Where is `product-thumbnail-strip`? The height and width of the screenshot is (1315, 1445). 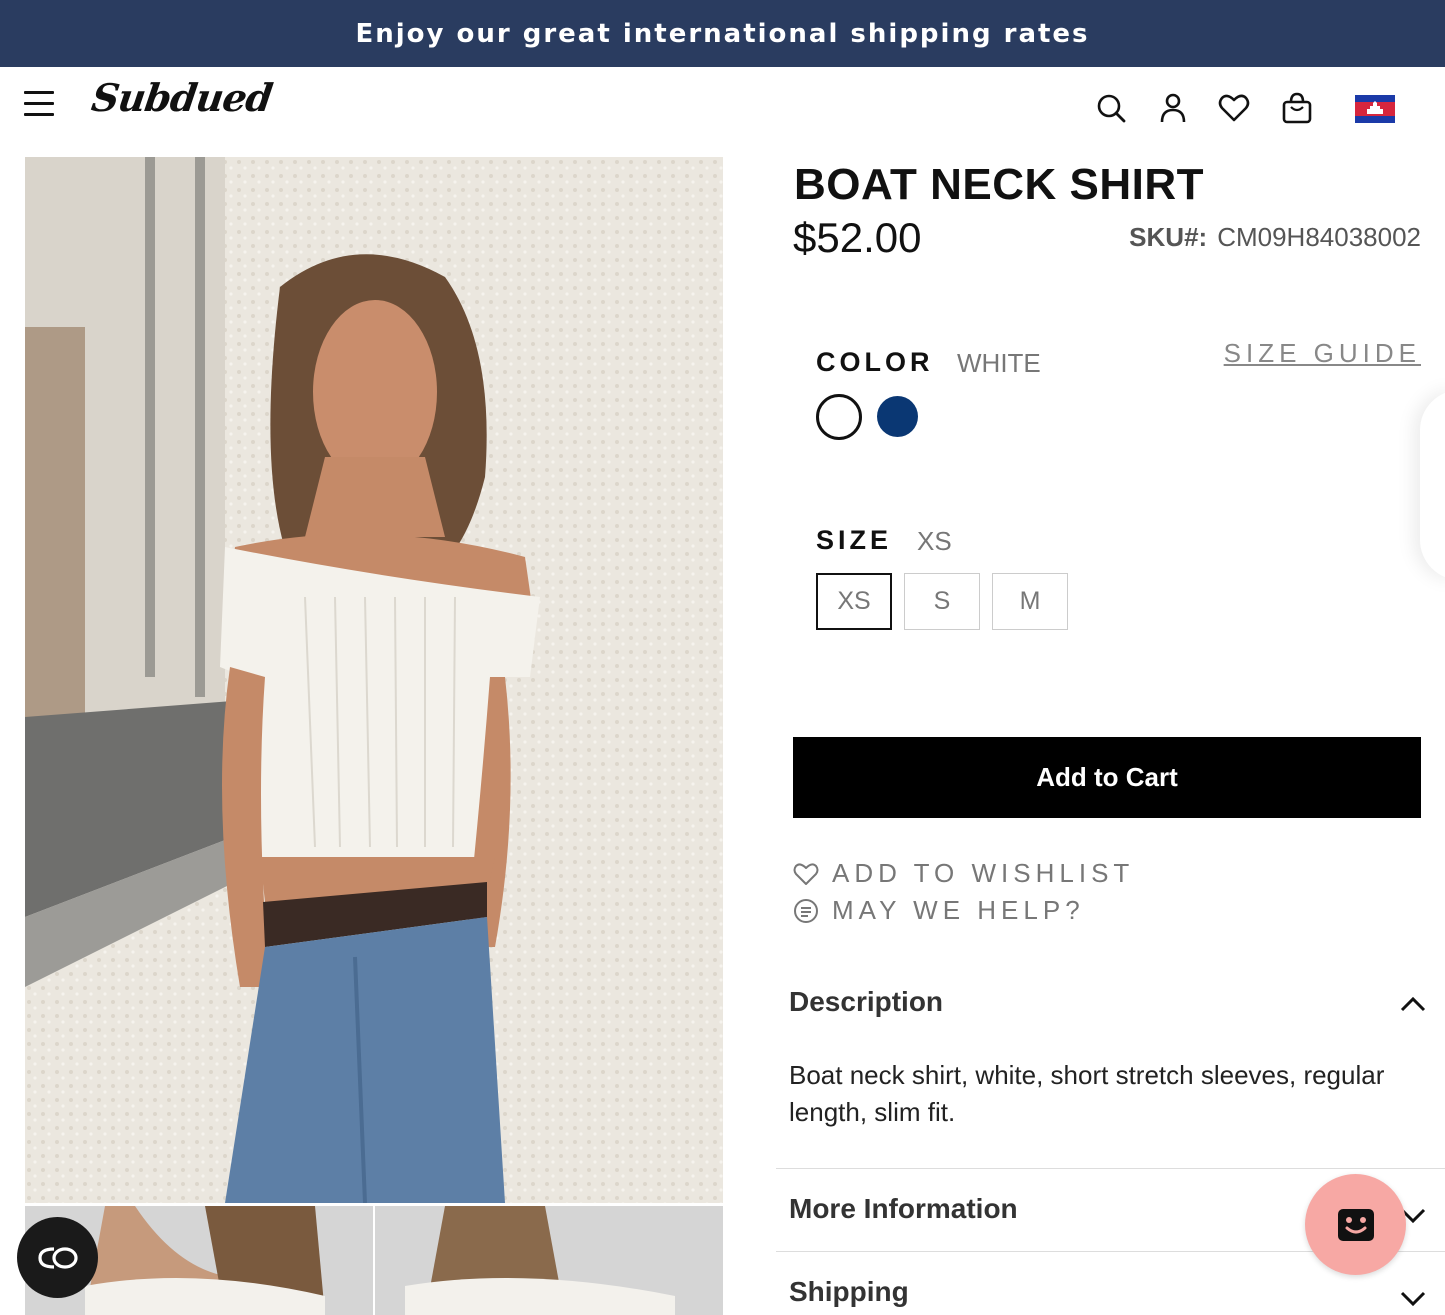 product-thumbnail-strip is located at coordinates (374, 1260).